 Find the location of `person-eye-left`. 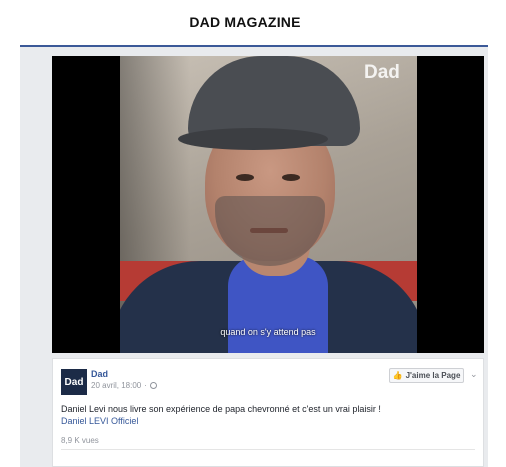

person-eye-left is located at coordinates (245, 177).